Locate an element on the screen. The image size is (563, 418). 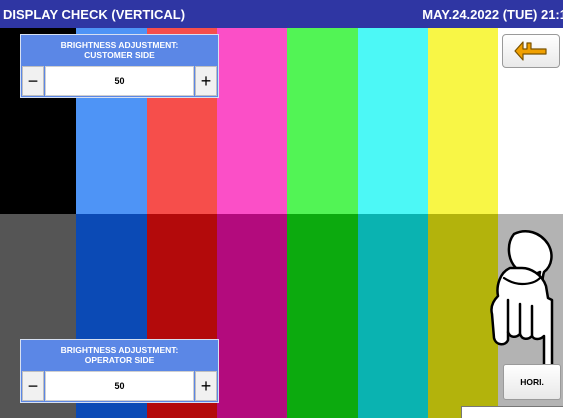
return-arrow-icon is located at coordinates (530, 51).